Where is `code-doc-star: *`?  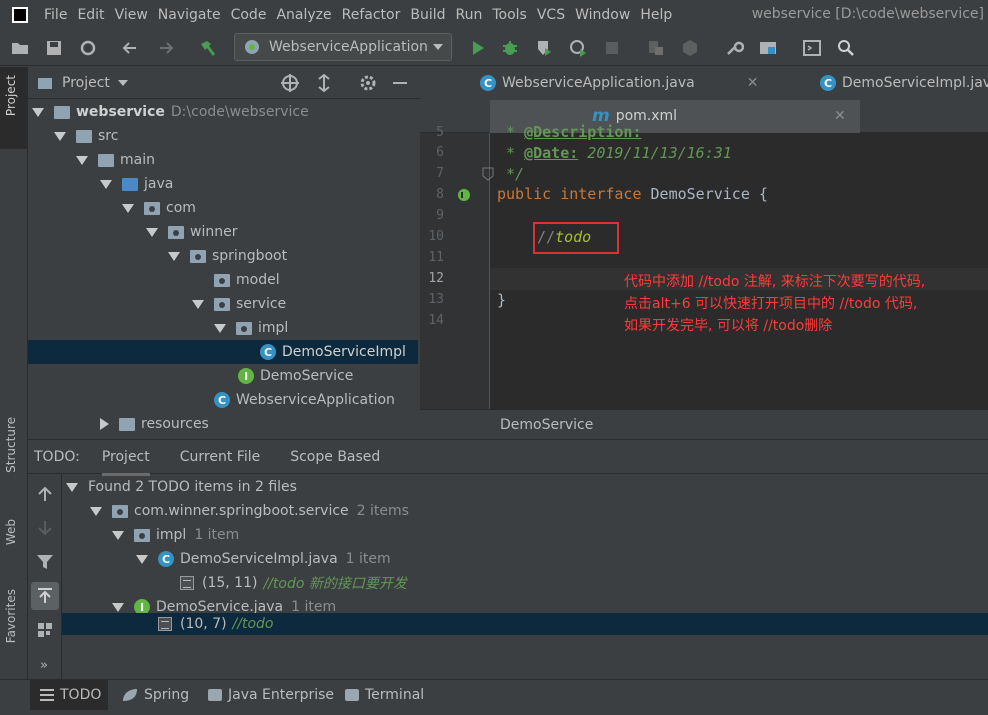 code-doc-star: * is located at coordinates (511, 153).